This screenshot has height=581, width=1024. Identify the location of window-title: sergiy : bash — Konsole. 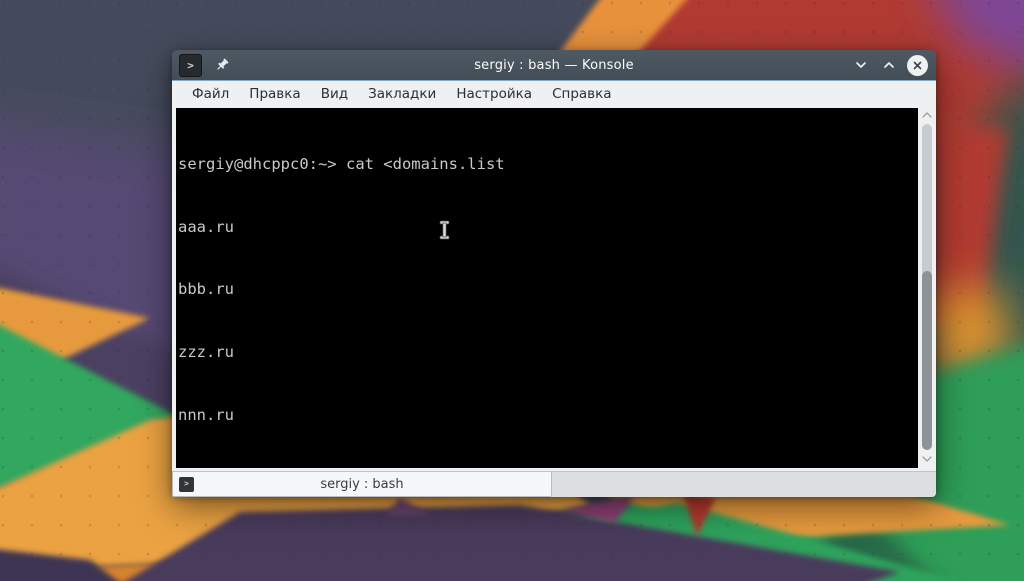
(554, 65).